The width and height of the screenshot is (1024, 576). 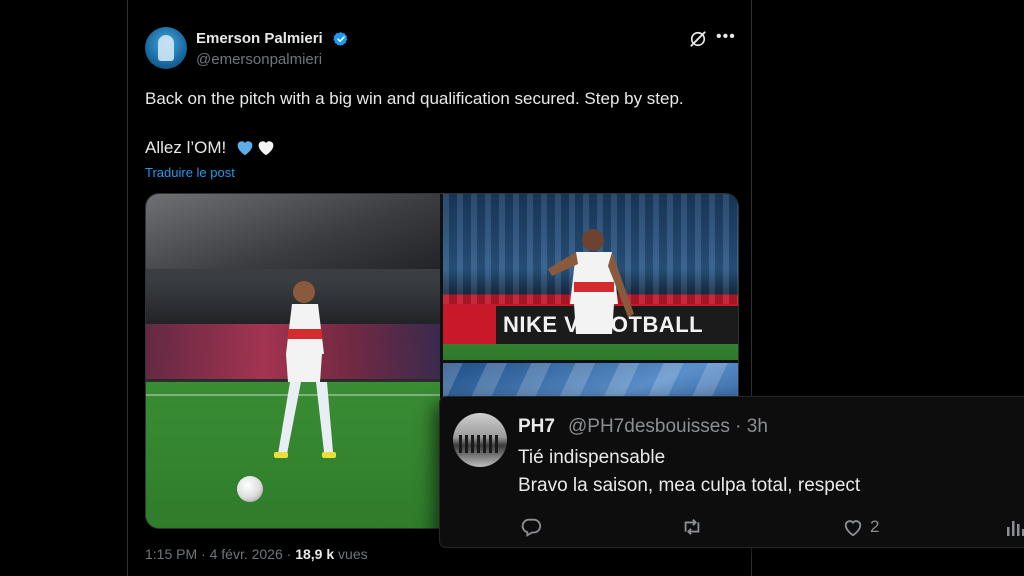 I want to click on stats-button, so click(x=1014, y=527).